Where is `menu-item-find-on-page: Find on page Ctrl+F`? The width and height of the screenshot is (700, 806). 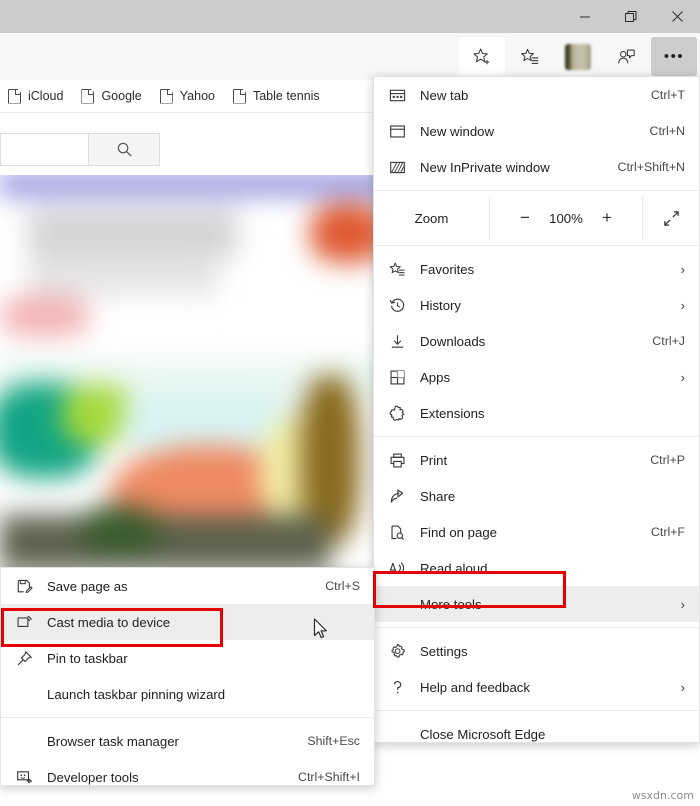
menu-item-find-on-page: Find on page Ctrl+F is located at coordinates (536, 532).